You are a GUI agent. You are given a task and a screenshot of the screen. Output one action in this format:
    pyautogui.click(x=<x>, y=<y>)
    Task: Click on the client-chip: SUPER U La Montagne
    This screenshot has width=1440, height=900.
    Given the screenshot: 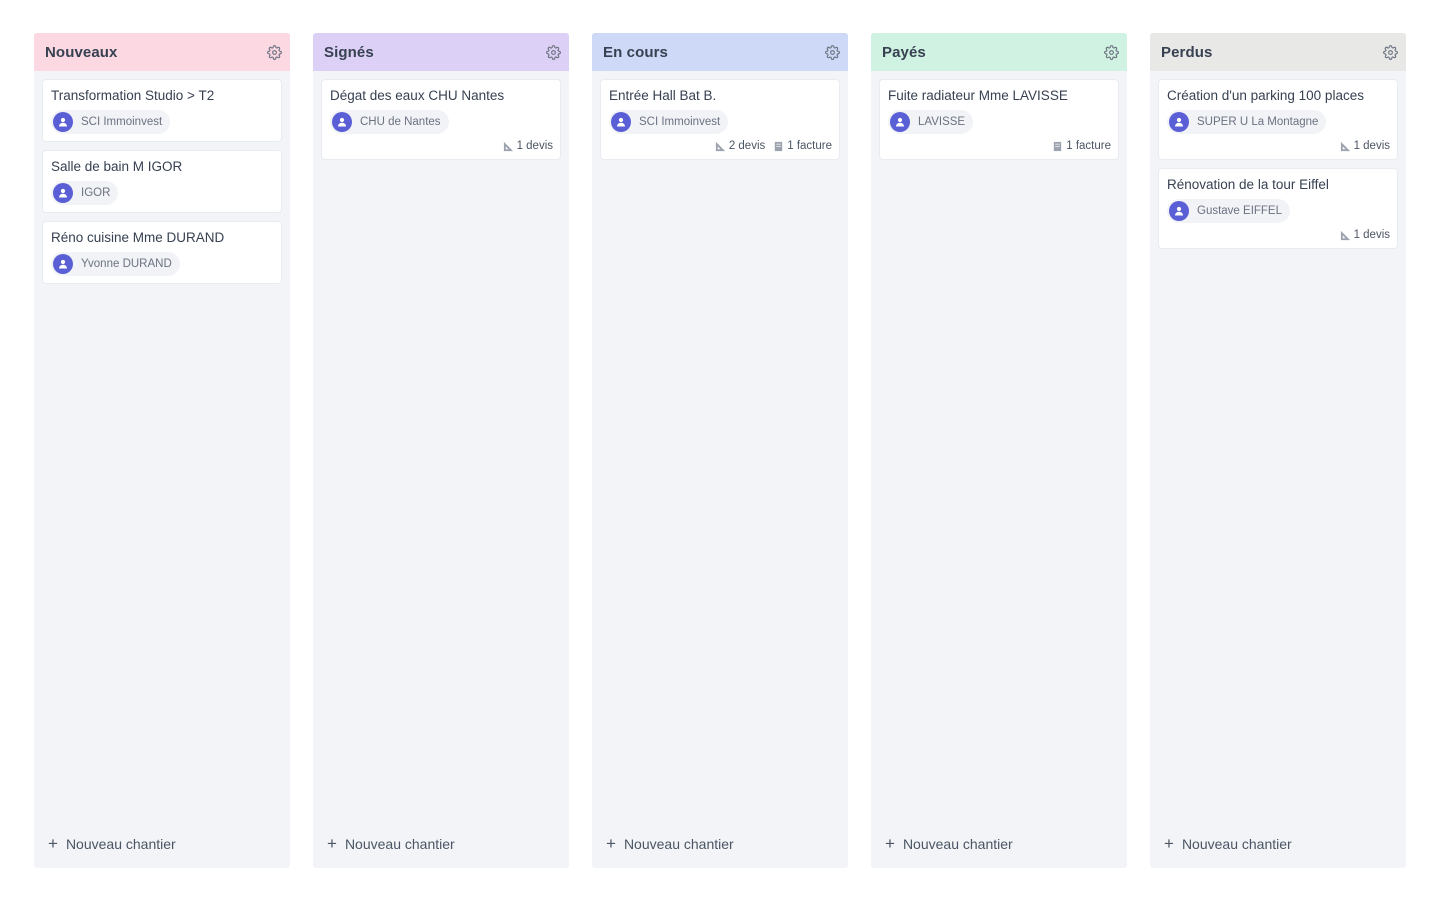 What is the action you would take?
    pyautogui.click(x=1247, y=122)
    